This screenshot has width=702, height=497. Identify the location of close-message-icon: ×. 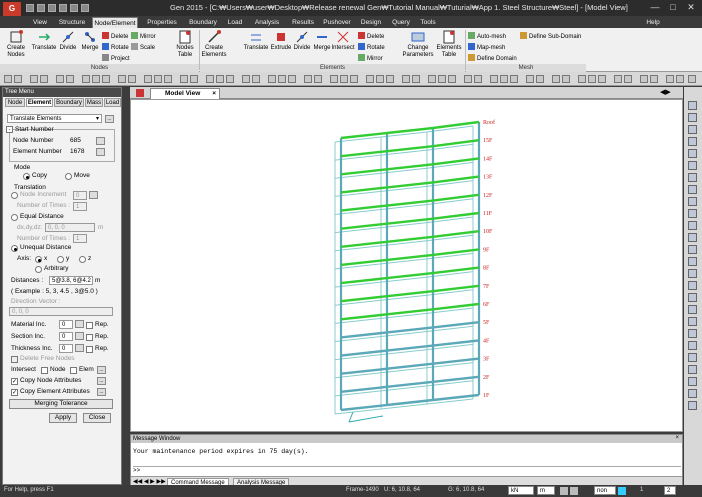
(677, 438).